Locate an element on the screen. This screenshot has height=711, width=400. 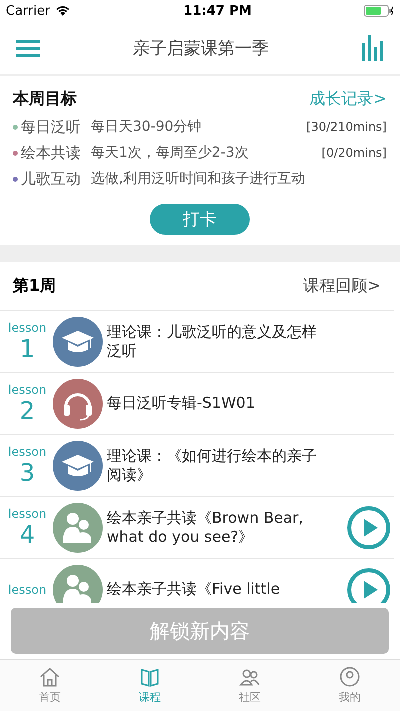
lesson-number: 4 is located at coordinates (28, 534).